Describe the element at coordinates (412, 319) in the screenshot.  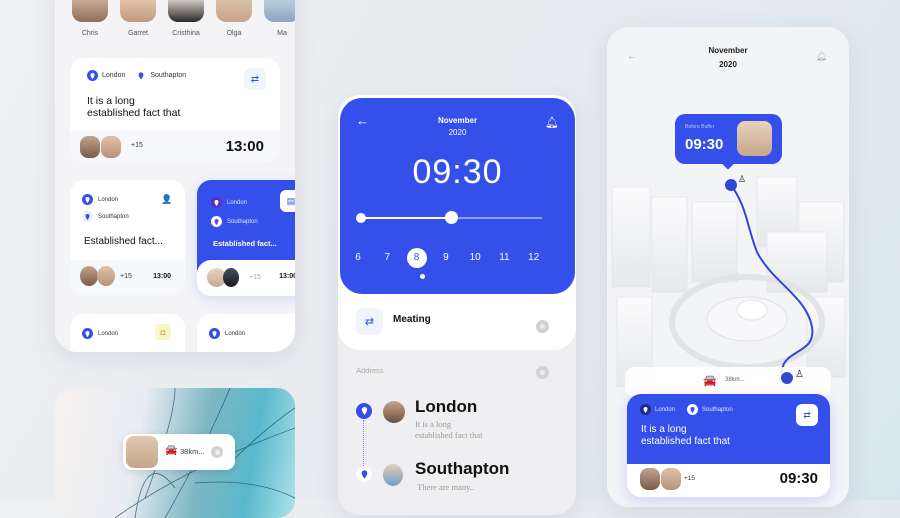
I see `meeting-label: Meating` at that location.